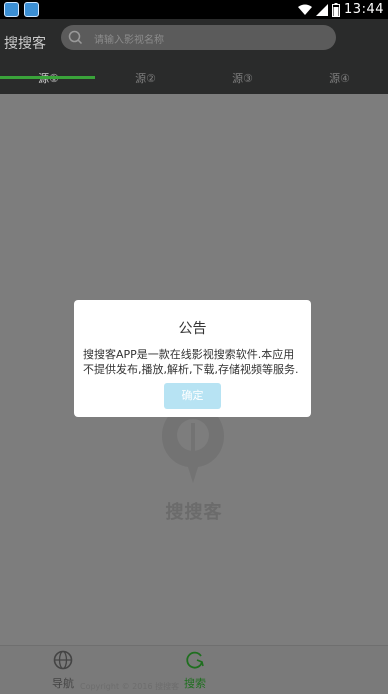 The height and width of the screenshot is (694, 388). Describe the element at coordinates (192, 396) in the screenshot. I see `confirm-button: 确定` at that location.